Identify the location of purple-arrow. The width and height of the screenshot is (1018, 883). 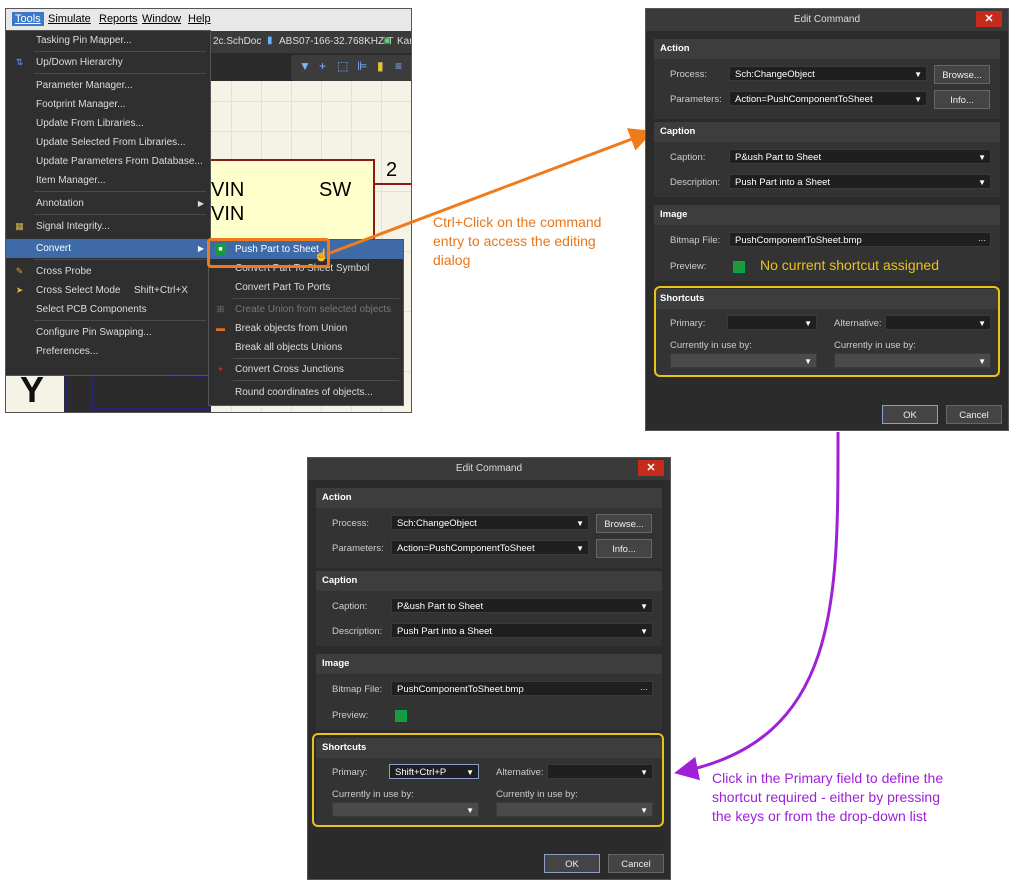
(757, 606).